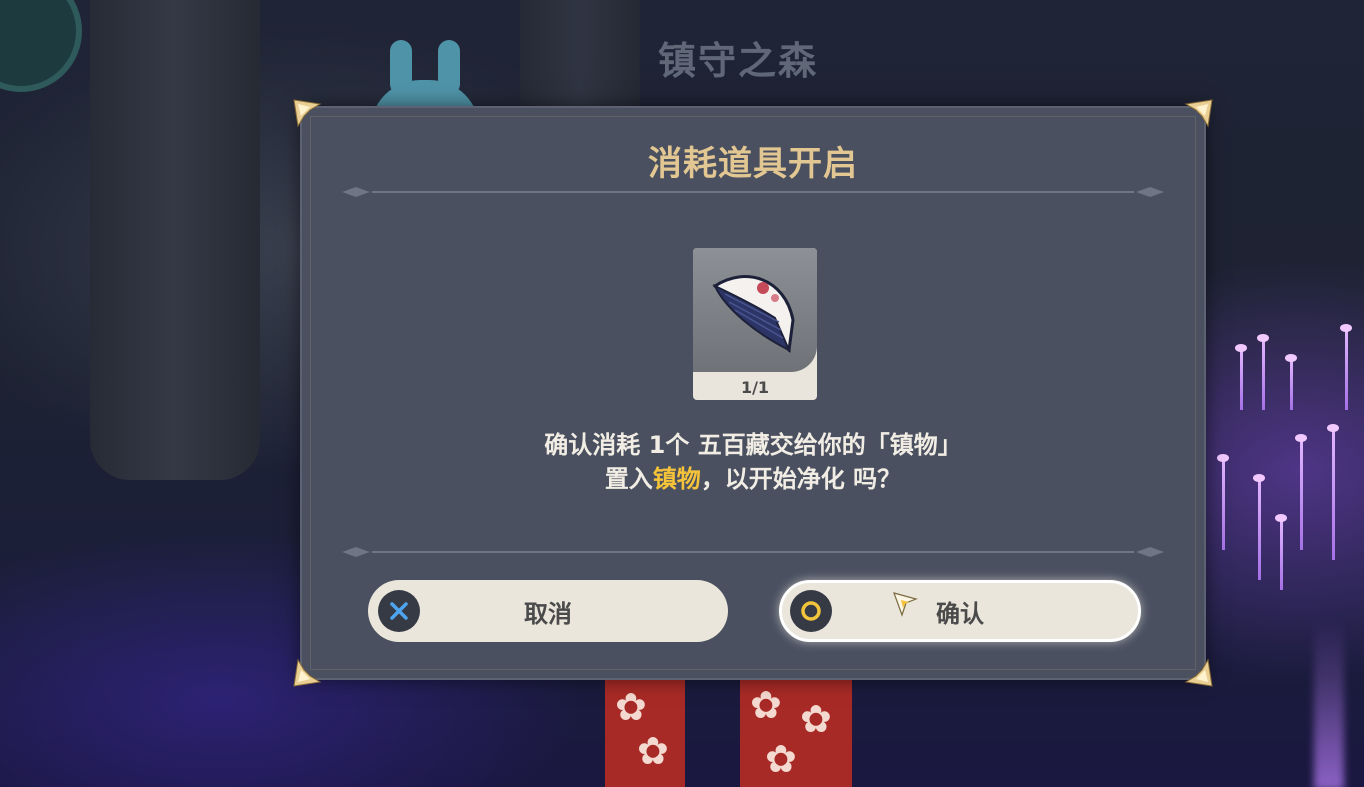 Image resolution: width=1364 pixels, height=787 pixels. I want to click on divider-top, so click(753, 192).